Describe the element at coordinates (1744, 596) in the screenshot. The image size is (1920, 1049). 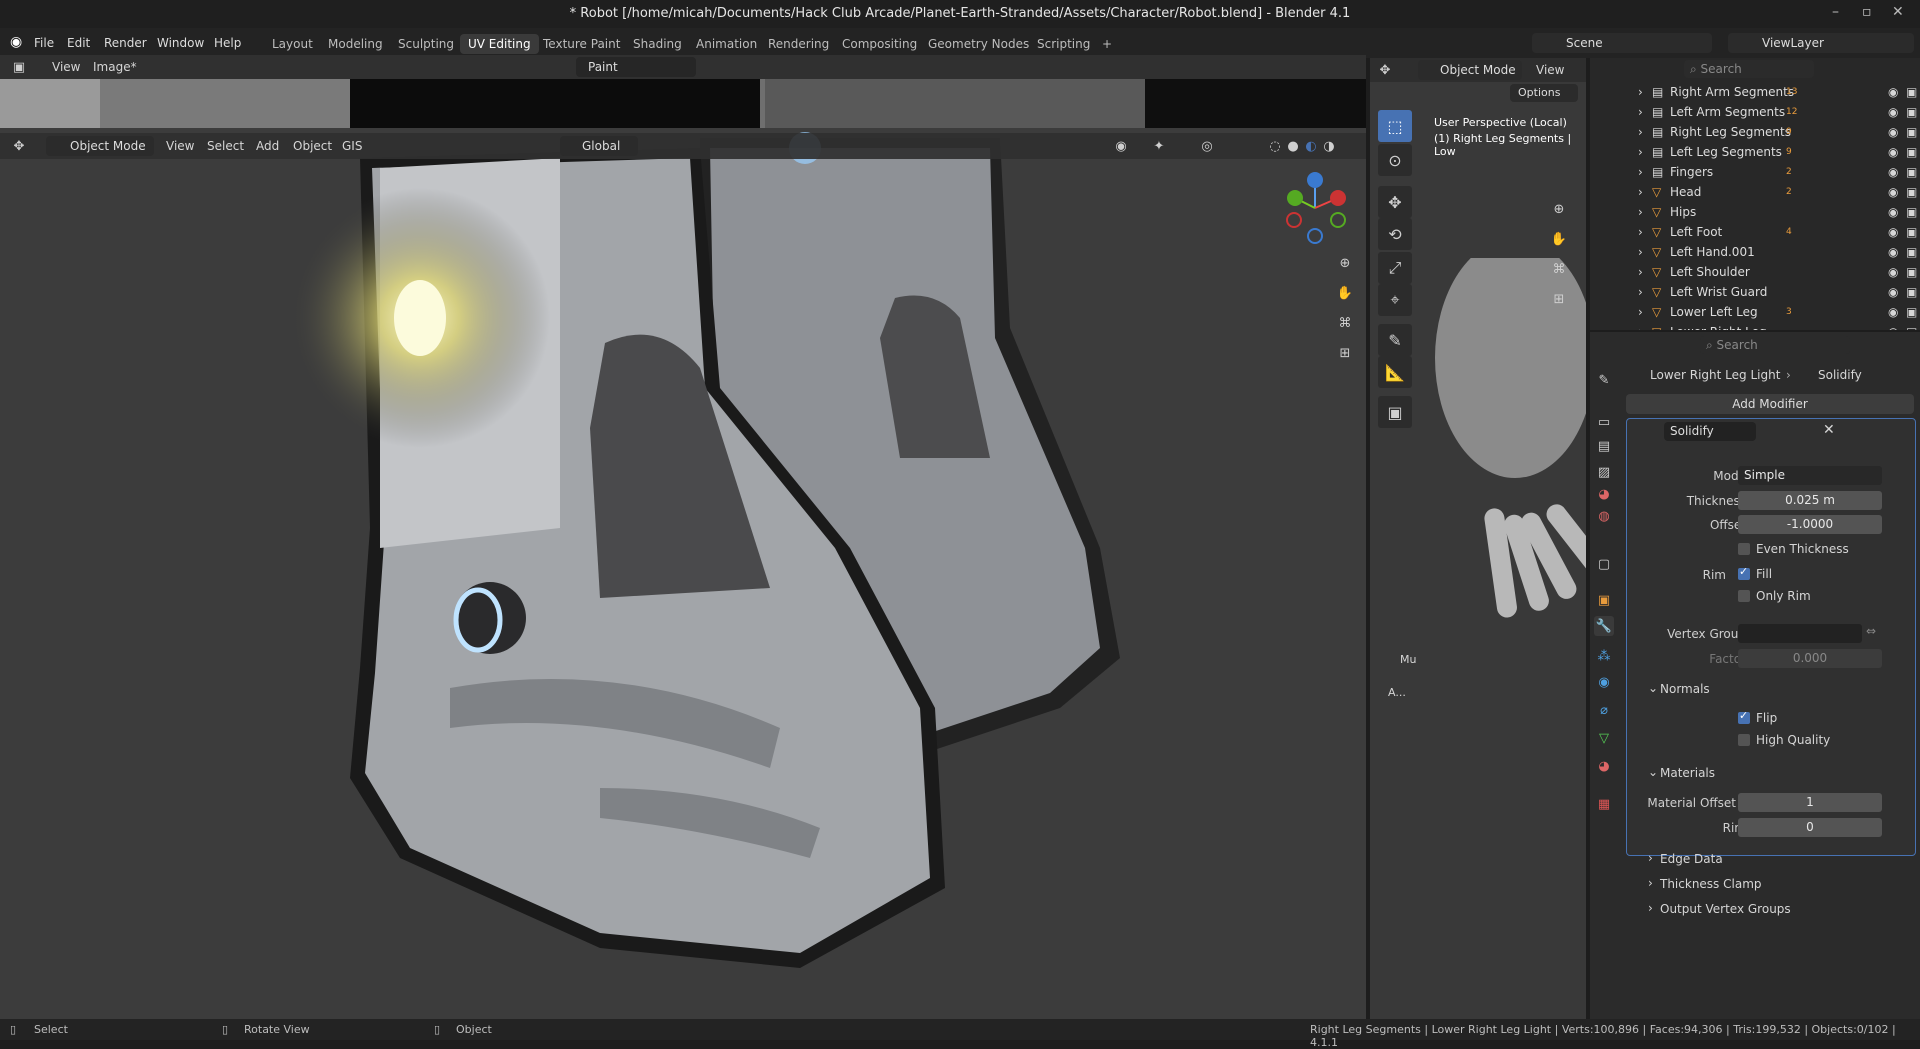
I see `only-rim-checkbox` at that location.